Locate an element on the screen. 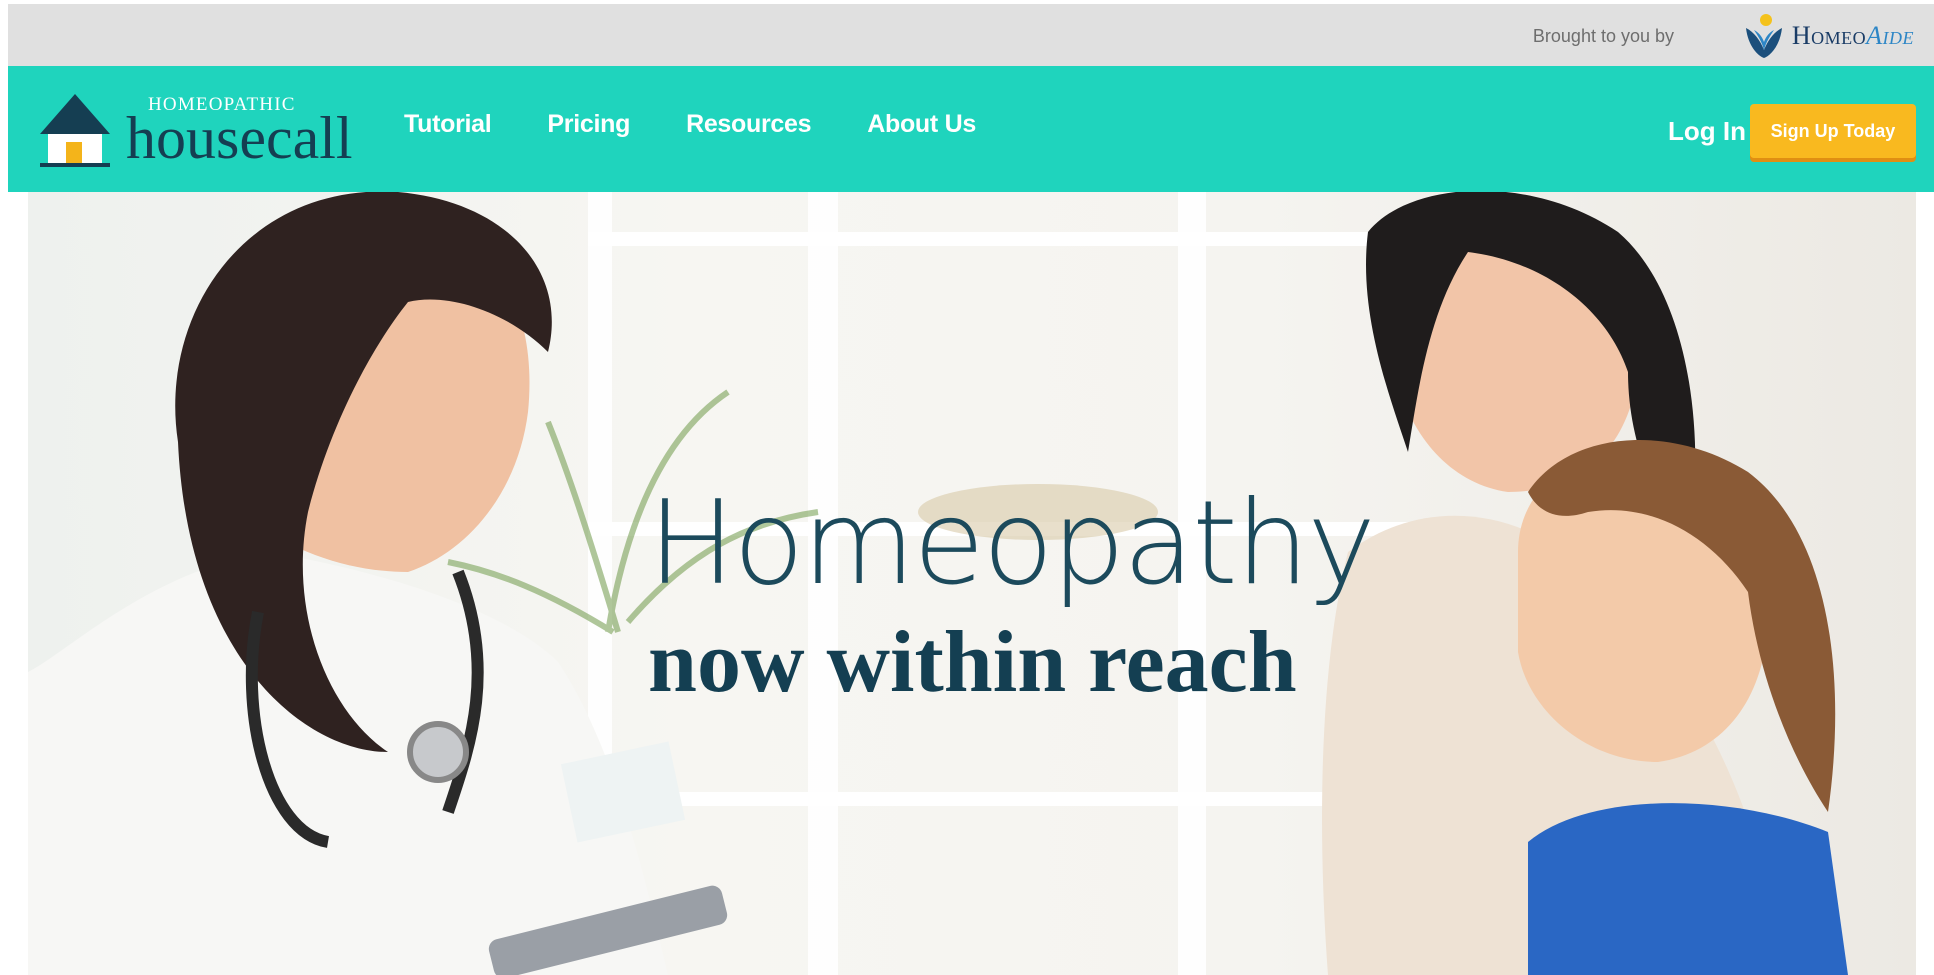  nav-resources: Resources is located at coordinates (748, 124).